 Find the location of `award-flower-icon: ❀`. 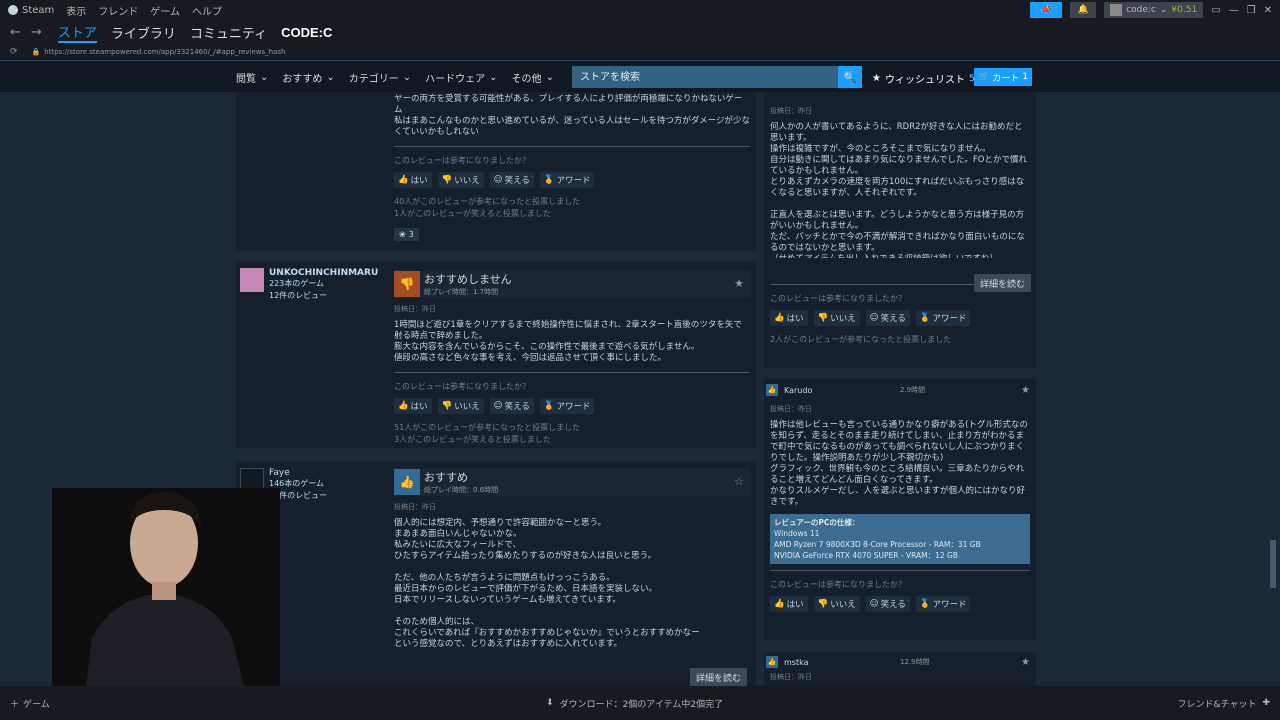

award-flower-icon: ❀ is located at coordinates (402, 234).